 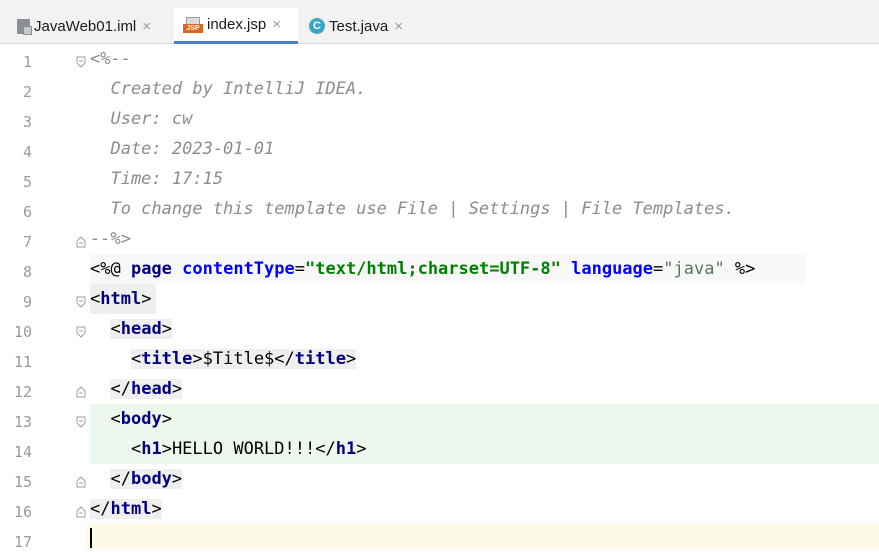 What do you see at coordinates (482, 536) in the screenshot?
I see `current-line-highlight` at bounding box center [482, 536].